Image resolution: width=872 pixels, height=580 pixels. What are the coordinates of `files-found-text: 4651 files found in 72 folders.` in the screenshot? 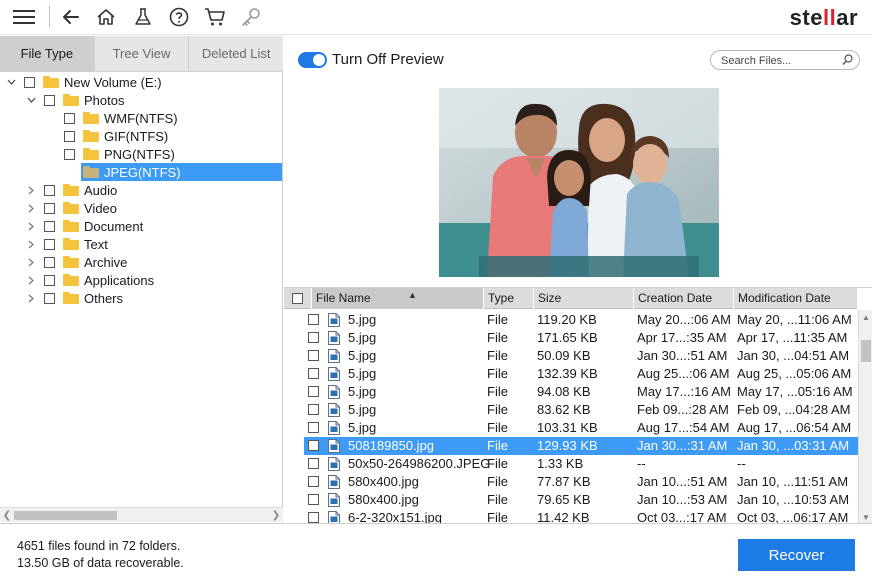 It's located at (99, 546).